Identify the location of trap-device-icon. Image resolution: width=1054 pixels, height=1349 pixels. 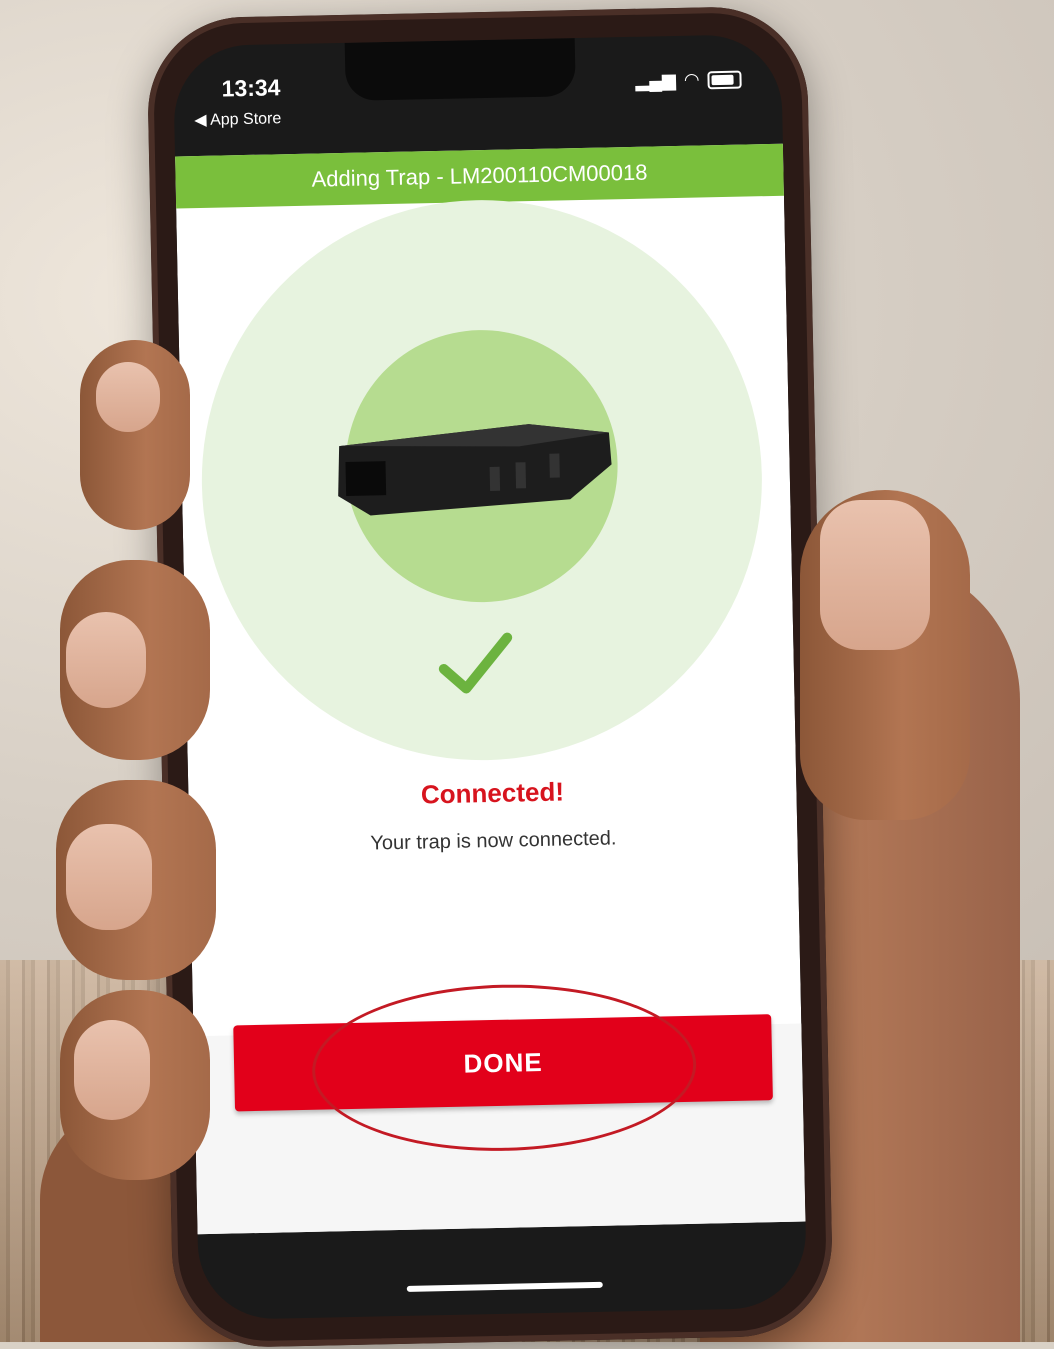
(475, 470).